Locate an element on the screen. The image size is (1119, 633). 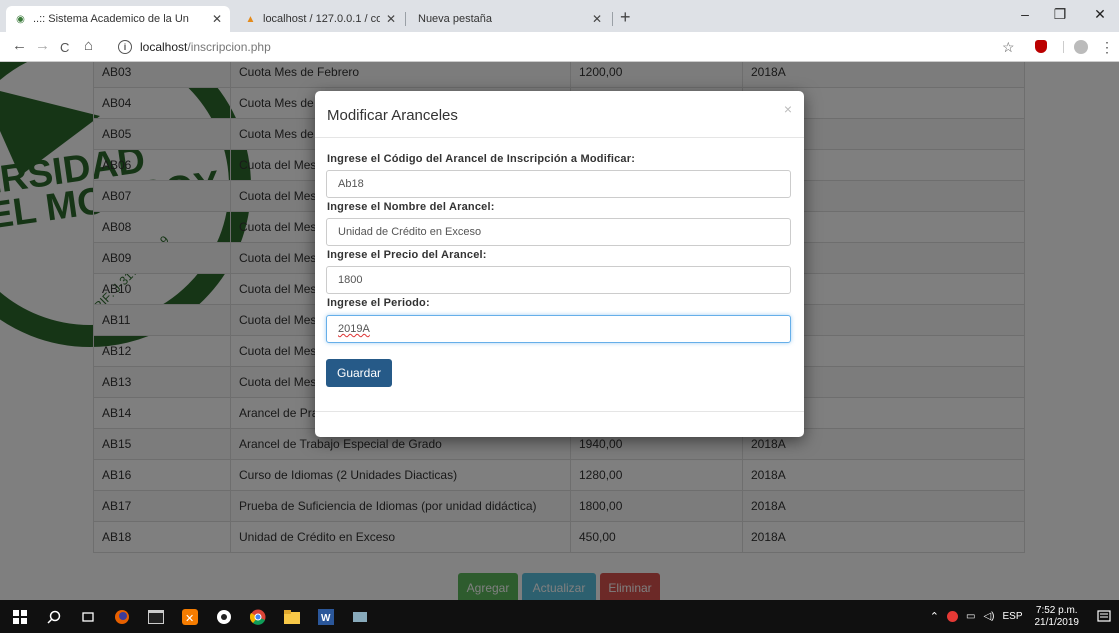
forward-arrow-icon: → is located at coordinates (42, 46).